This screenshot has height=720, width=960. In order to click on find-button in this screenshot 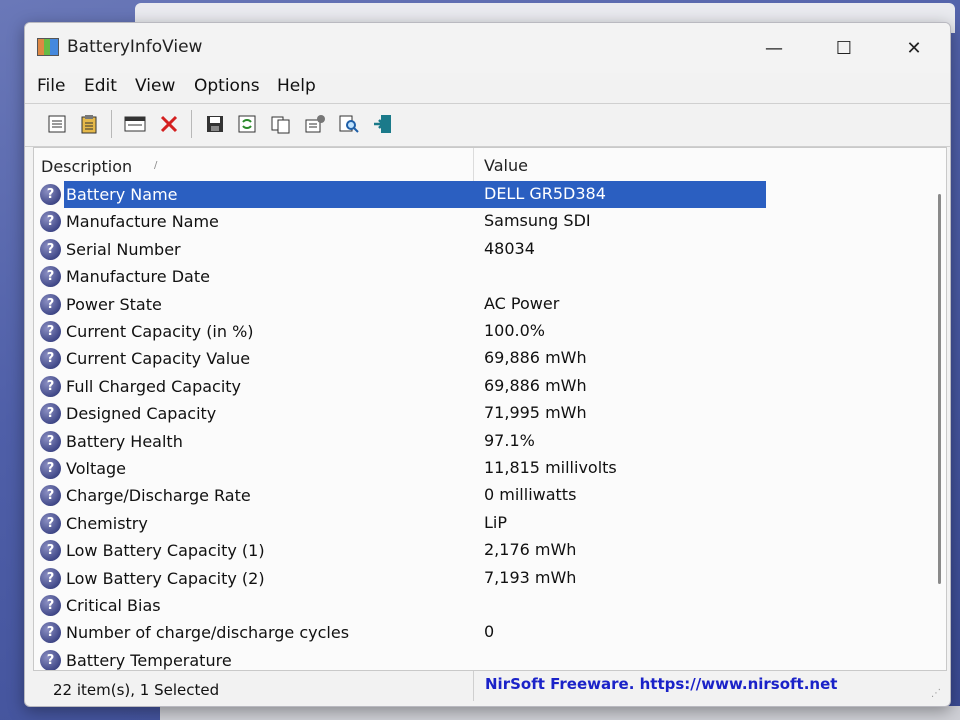, I will do `click(349, 124)`.